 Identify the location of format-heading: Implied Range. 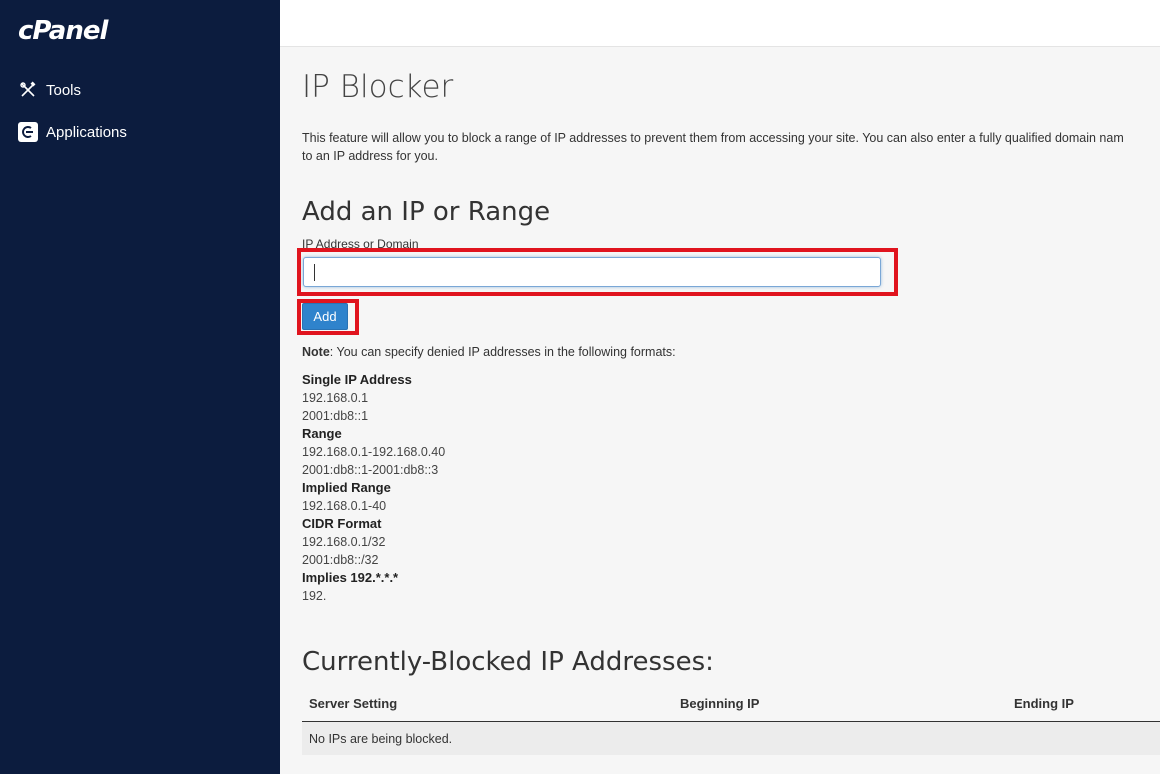
(346, 487).